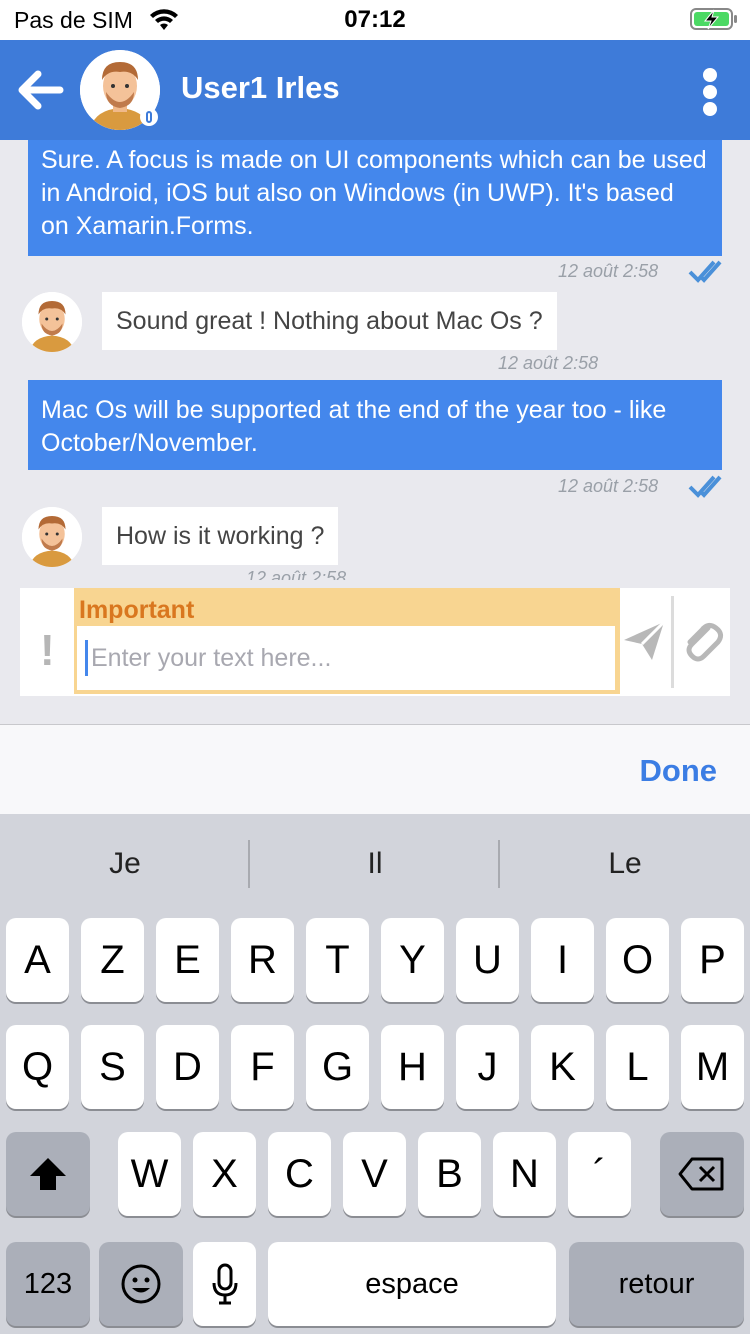 The image size is (750, 1334). What do you see at coordinates (337, 960) in the screenshot?
I see `key-t: T` at bounding box center [337, 960].